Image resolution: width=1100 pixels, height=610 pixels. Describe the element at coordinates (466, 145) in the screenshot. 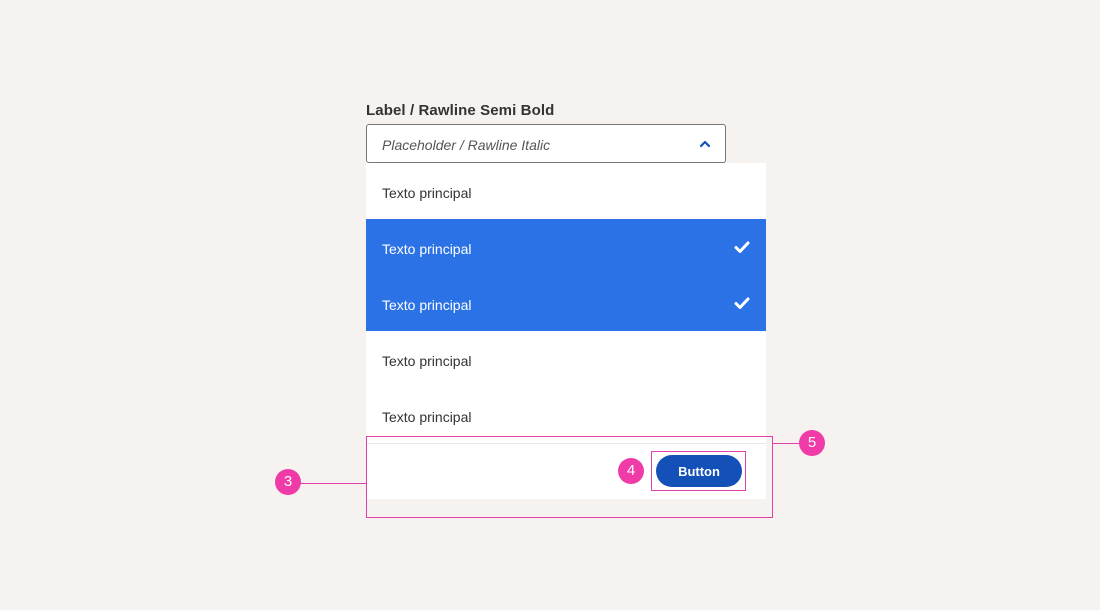

I see `select-placeholder: Placeholder / Rawline Italic` at that location.